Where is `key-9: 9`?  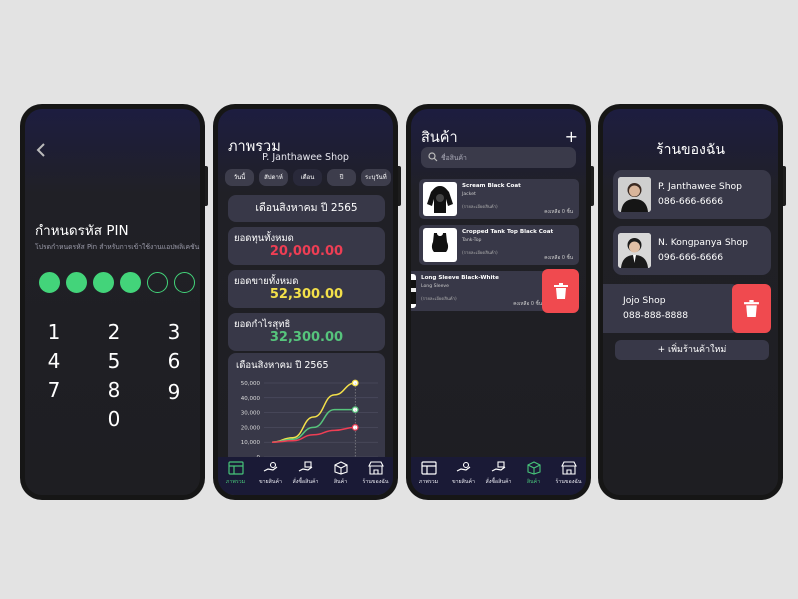 key-9: 9 is located at coordinates (174, 392).